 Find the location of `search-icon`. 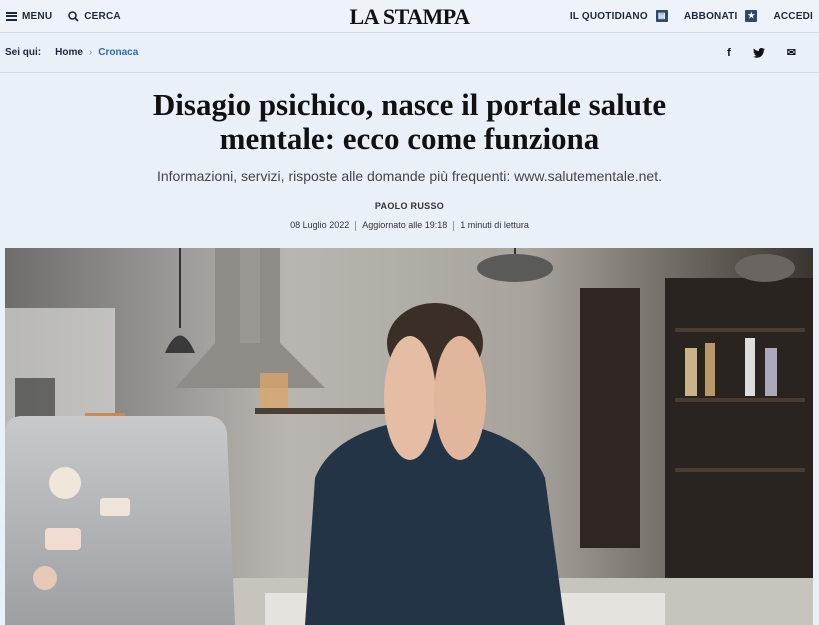

search-icon is located at coordinates (73, 16).